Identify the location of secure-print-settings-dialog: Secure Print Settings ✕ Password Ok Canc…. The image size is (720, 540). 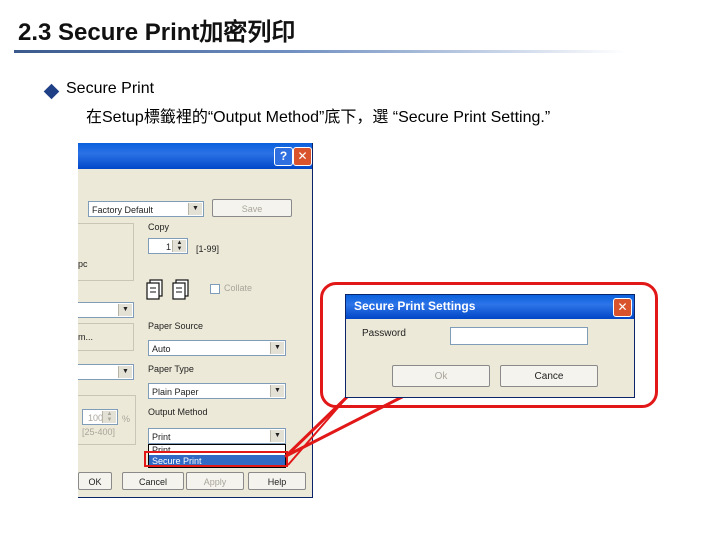
(490, 346).